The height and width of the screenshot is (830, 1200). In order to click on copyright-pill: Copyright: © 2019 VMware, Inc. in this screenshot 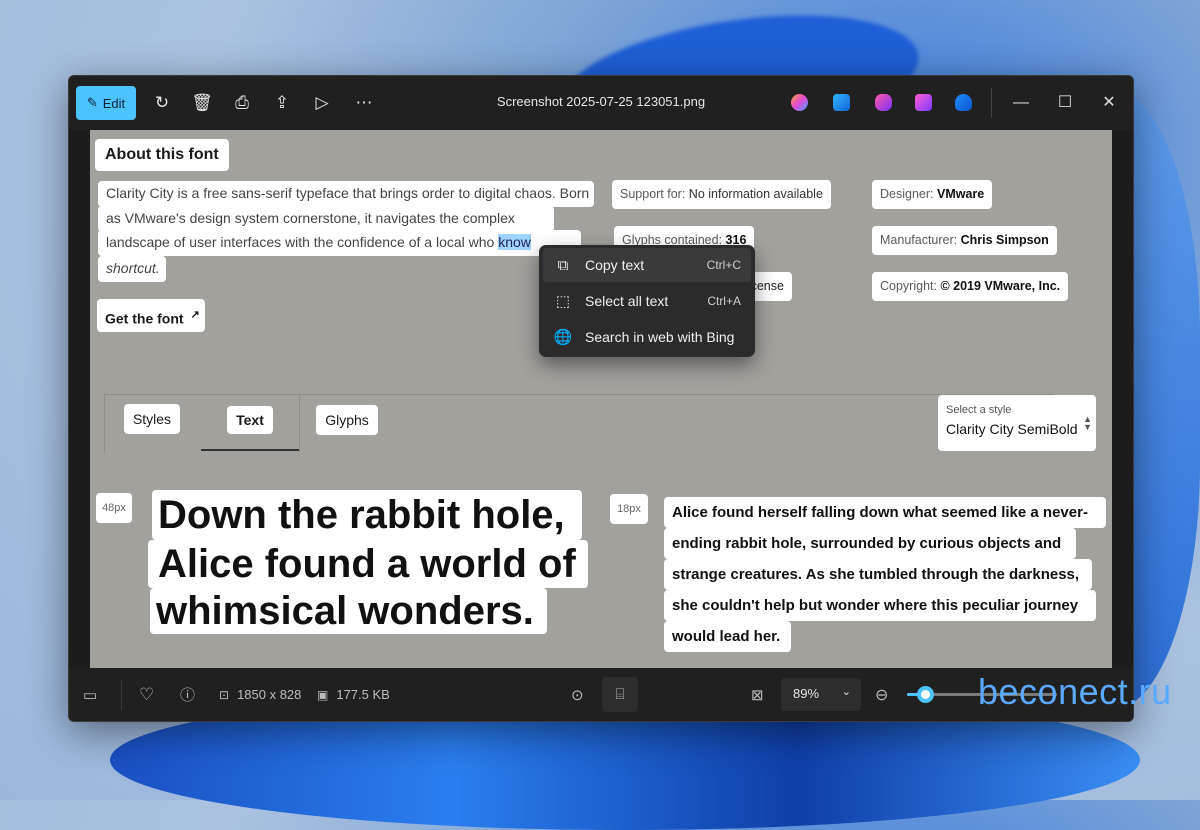, I will do `click(970, 286)`.